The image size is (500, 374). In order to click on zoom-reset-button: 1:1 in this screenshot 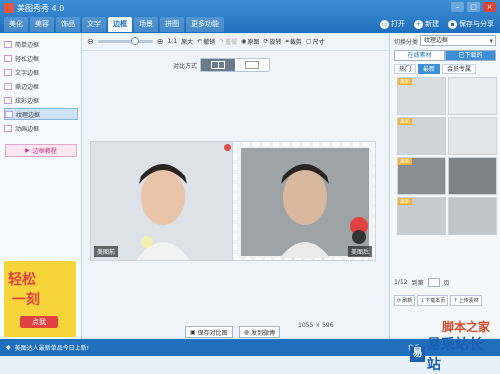, I will do `click(172, 41)`.